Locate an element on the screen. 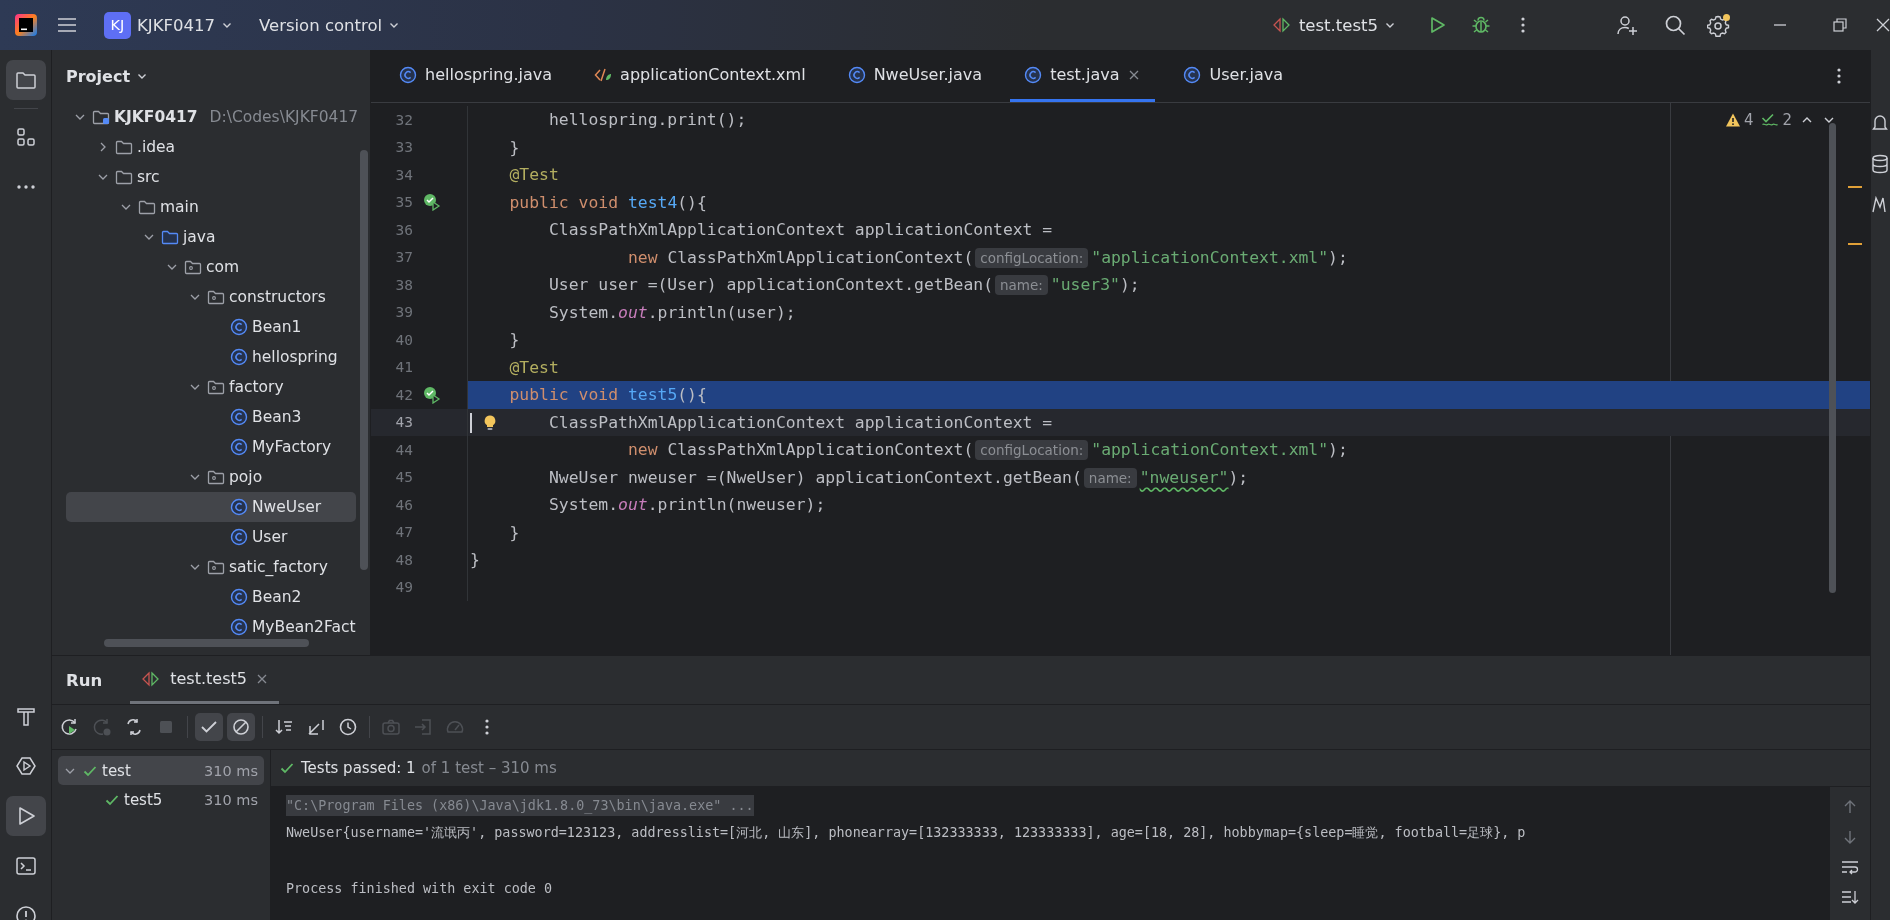 The height and width of the screenshot is (920, 1890). tree-item: .idea is located at coordinates (211, 147).